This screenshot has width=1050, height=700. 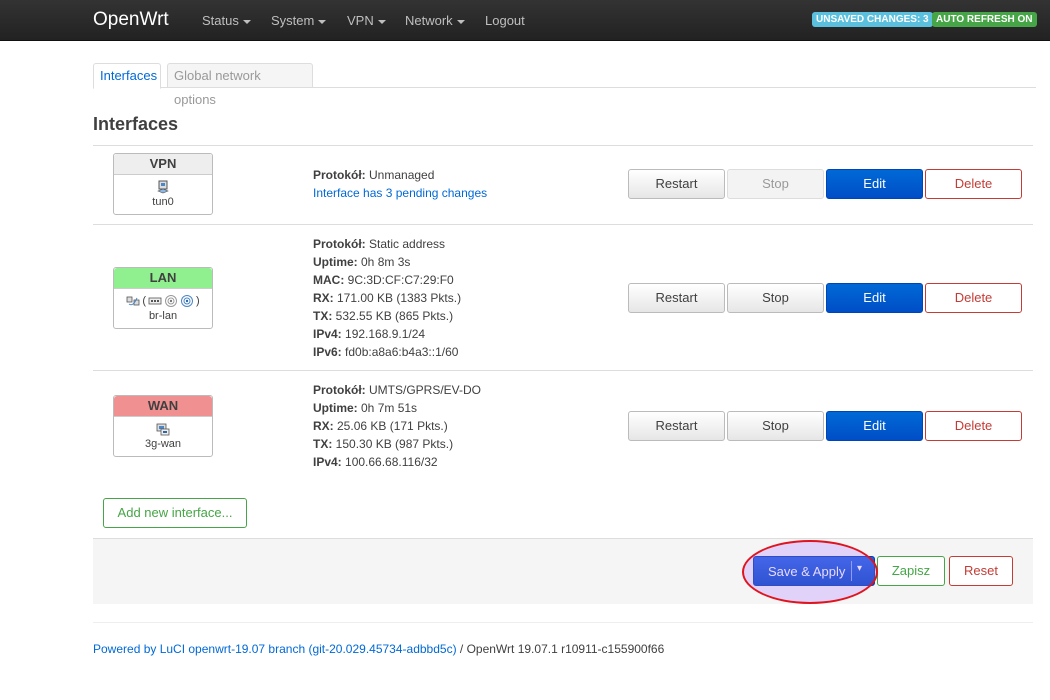 I want to click on reset-button: Reset, so click(x=981, y=571).